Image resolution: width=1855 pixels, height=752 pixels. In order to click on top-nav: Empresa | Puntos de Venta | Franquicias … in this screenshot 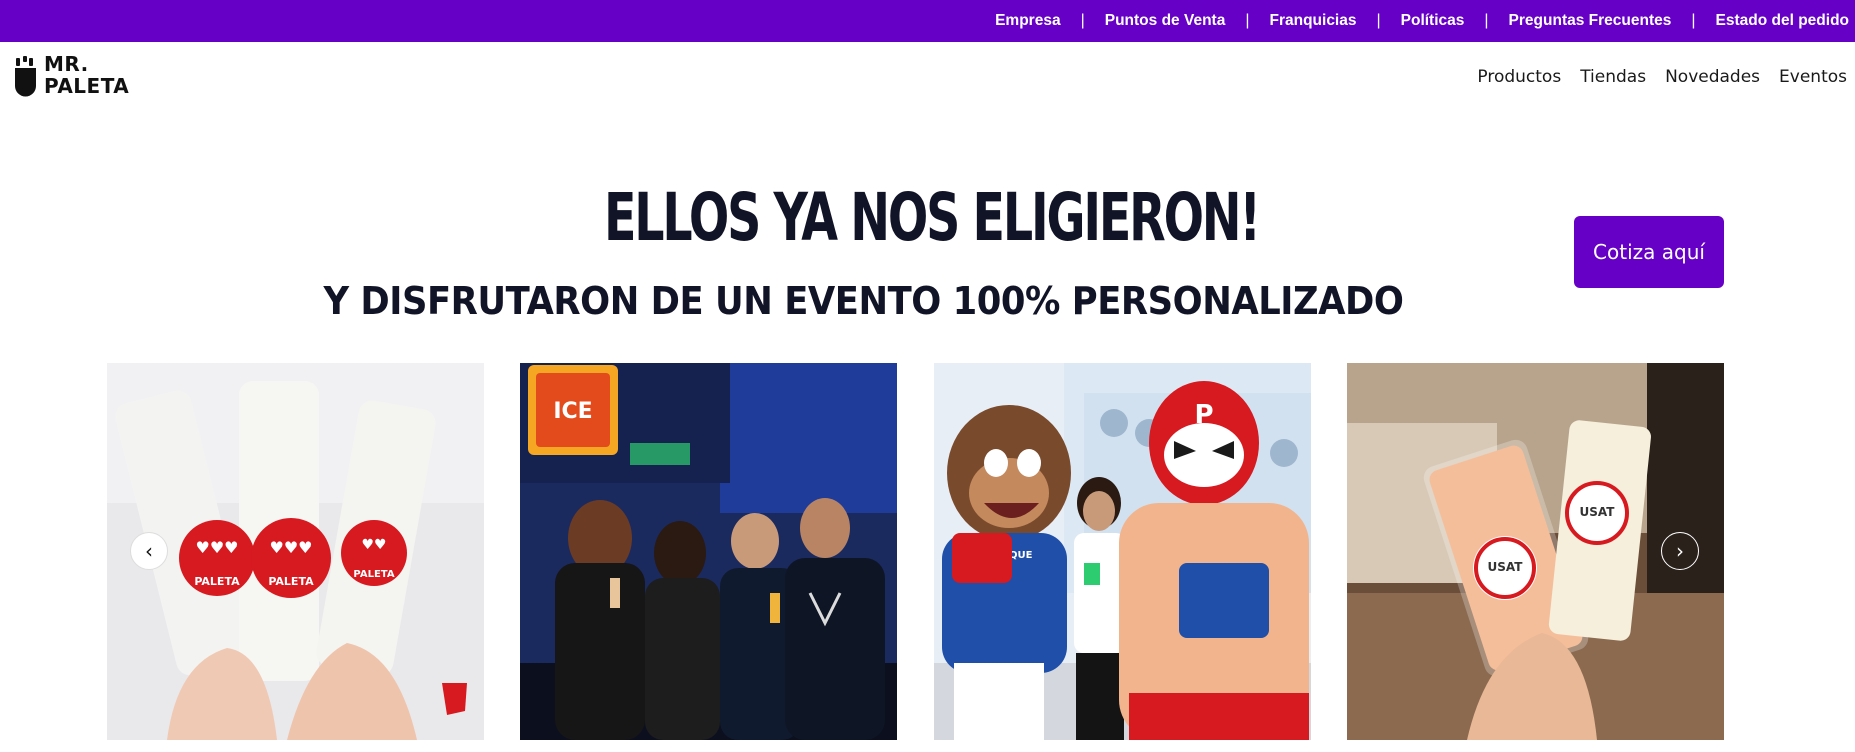, I will do `click(1425, 21)`.